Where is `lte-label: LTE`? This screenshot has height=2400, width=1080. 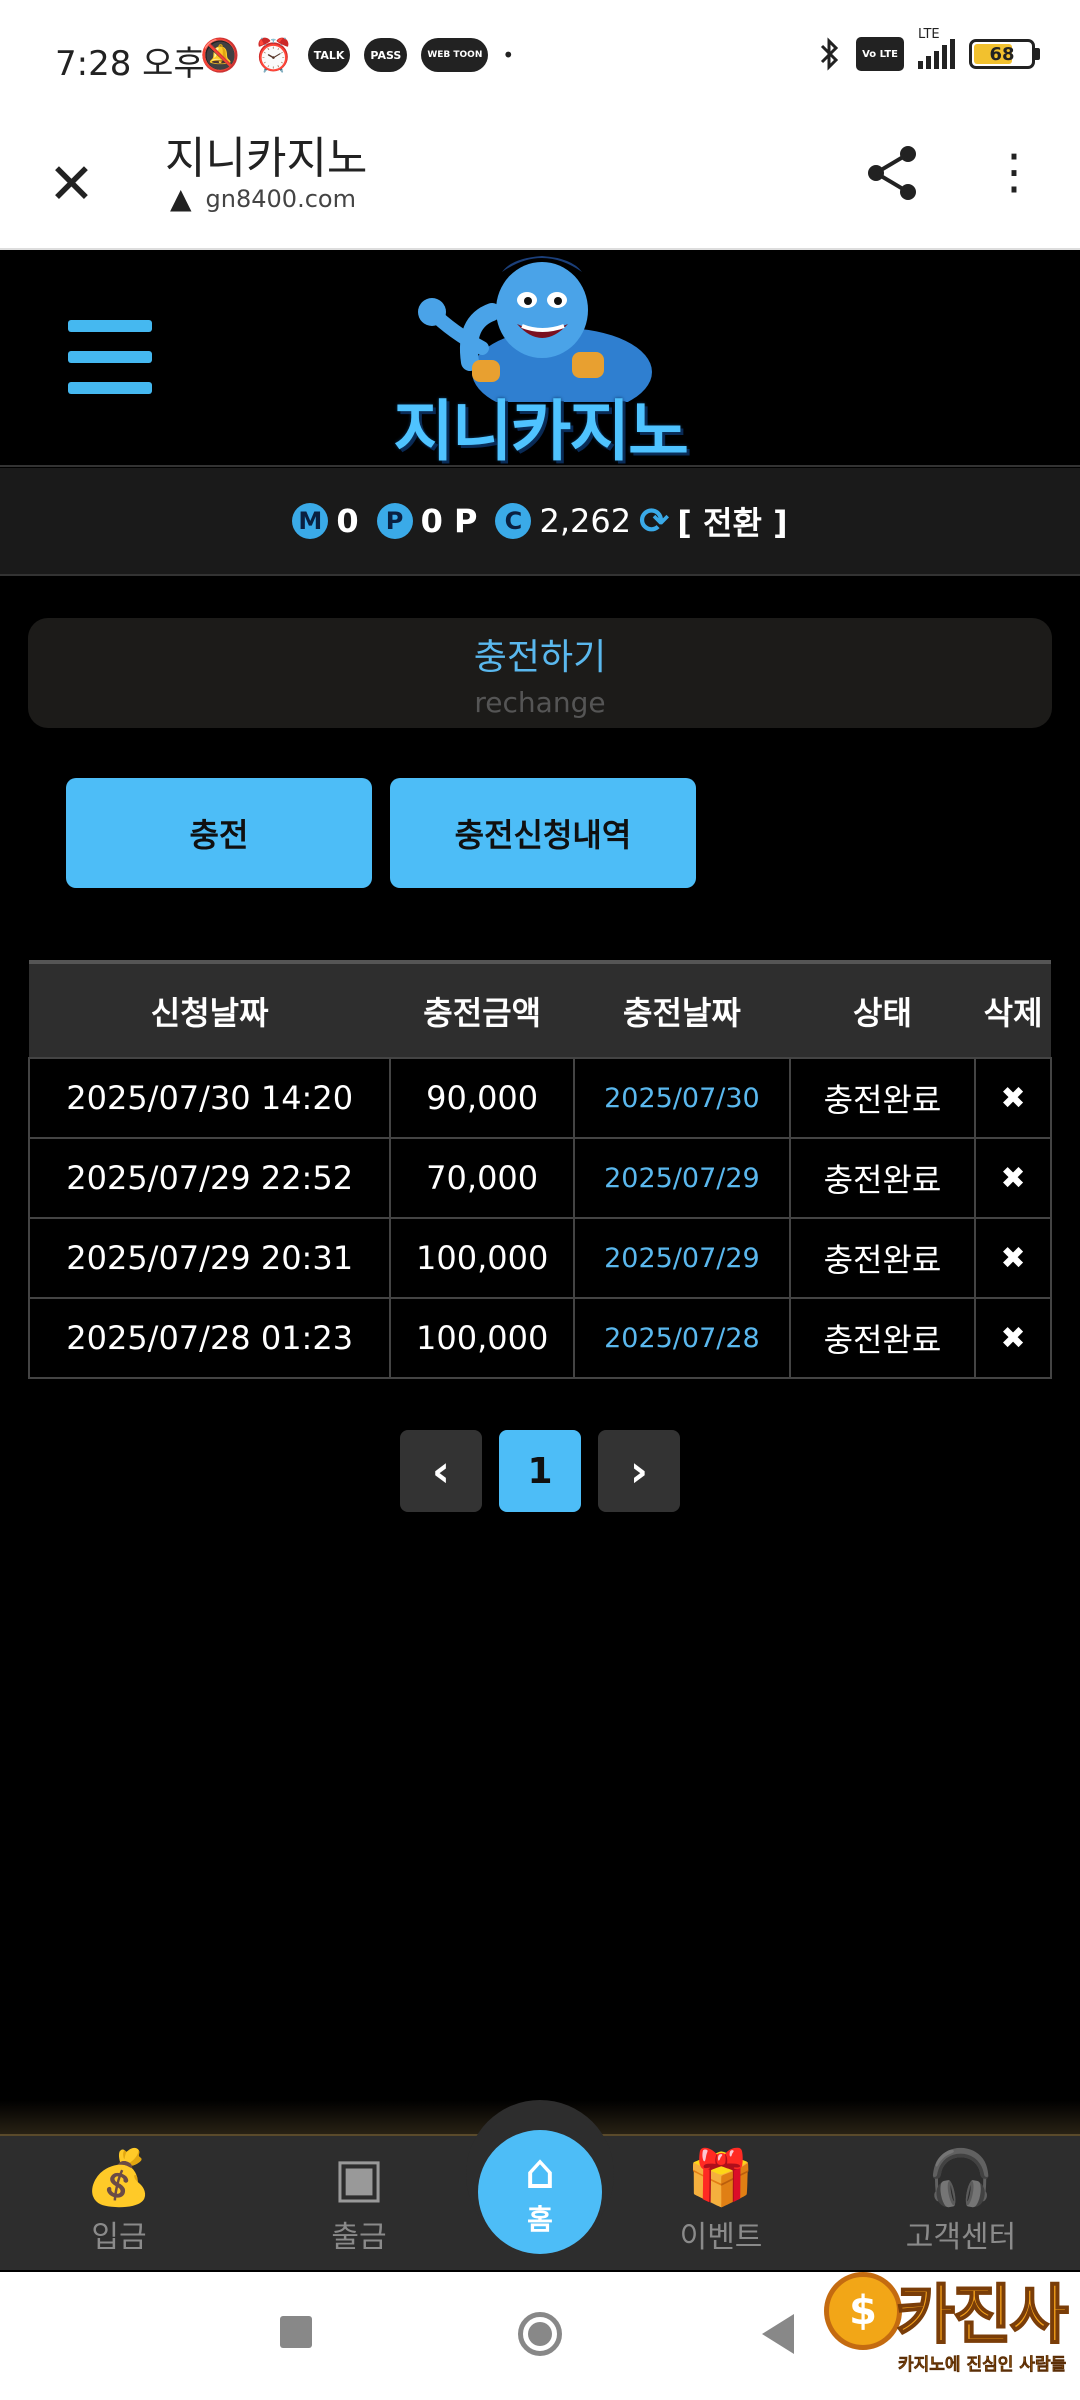
lte-label: LTE is located at coordinates (929, 34).